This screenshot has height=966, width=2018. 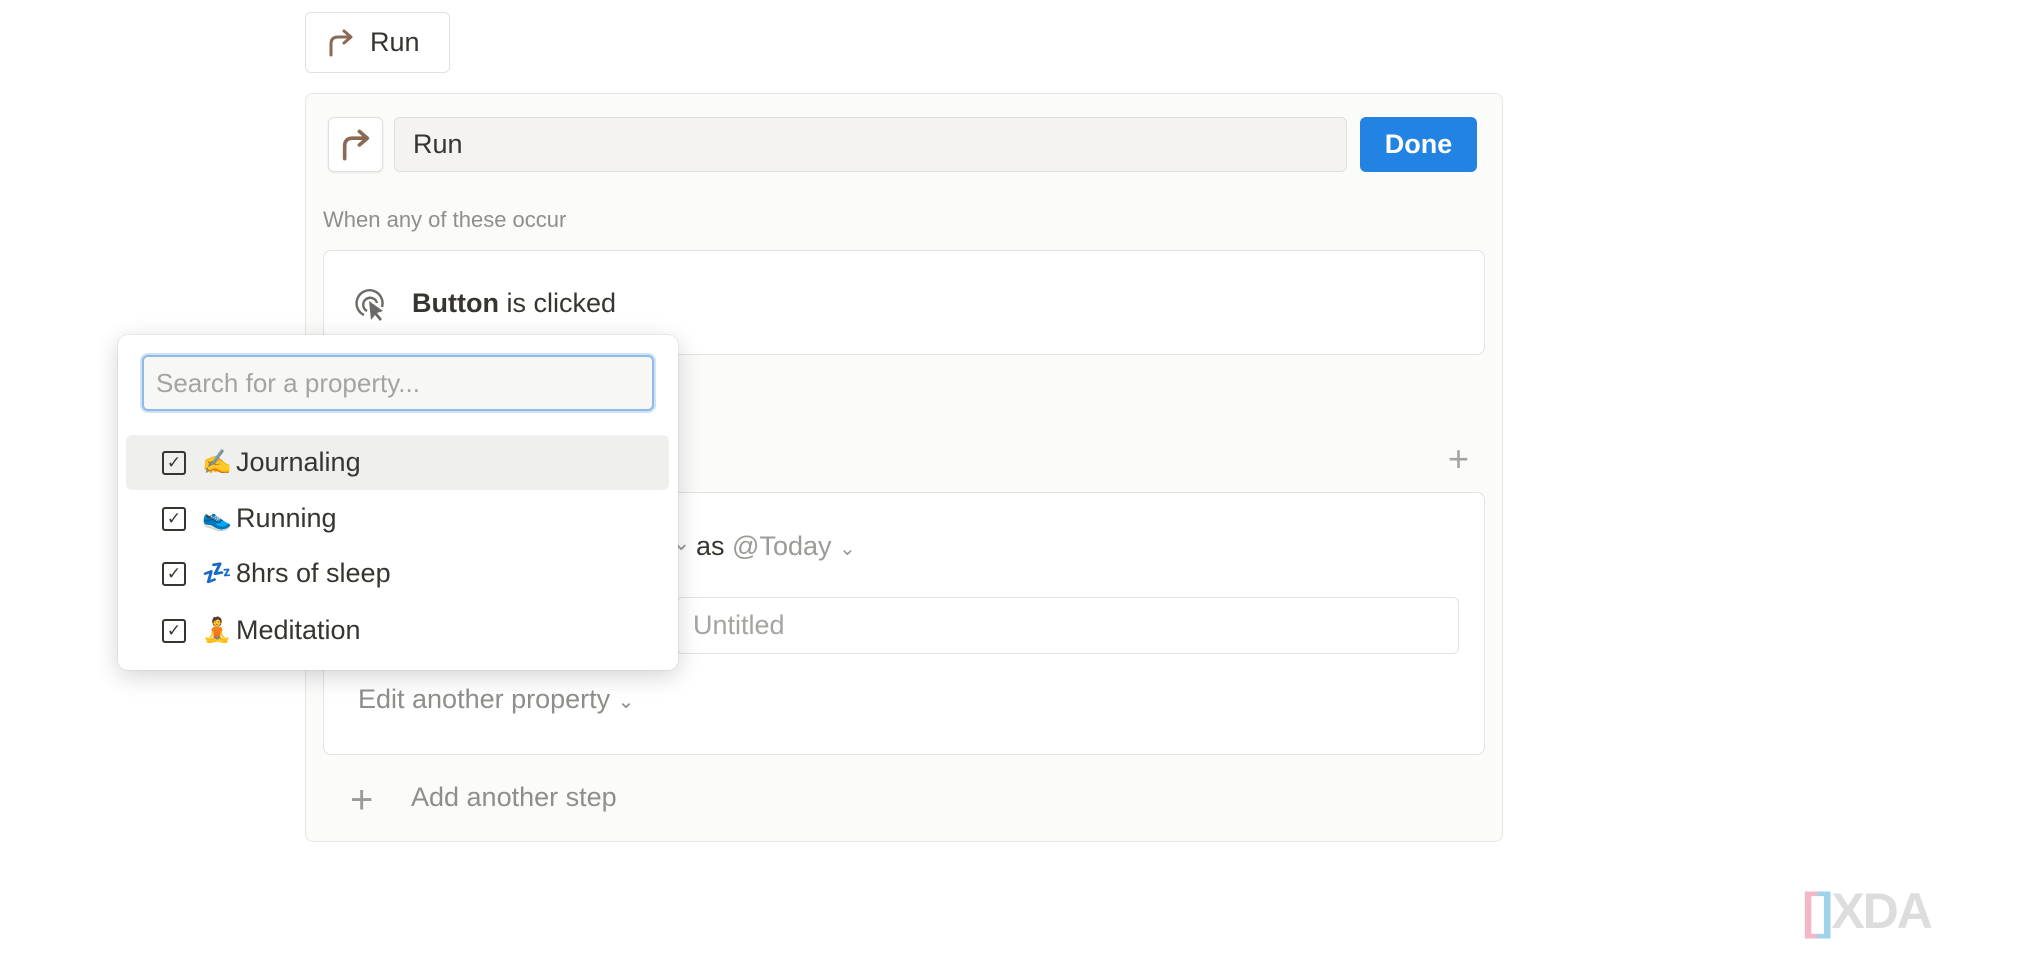 What do you see at coordinates (514, 303) in the screenshot?
I see `trigger-text: Button is clicked` at bounding box center [514, 303].